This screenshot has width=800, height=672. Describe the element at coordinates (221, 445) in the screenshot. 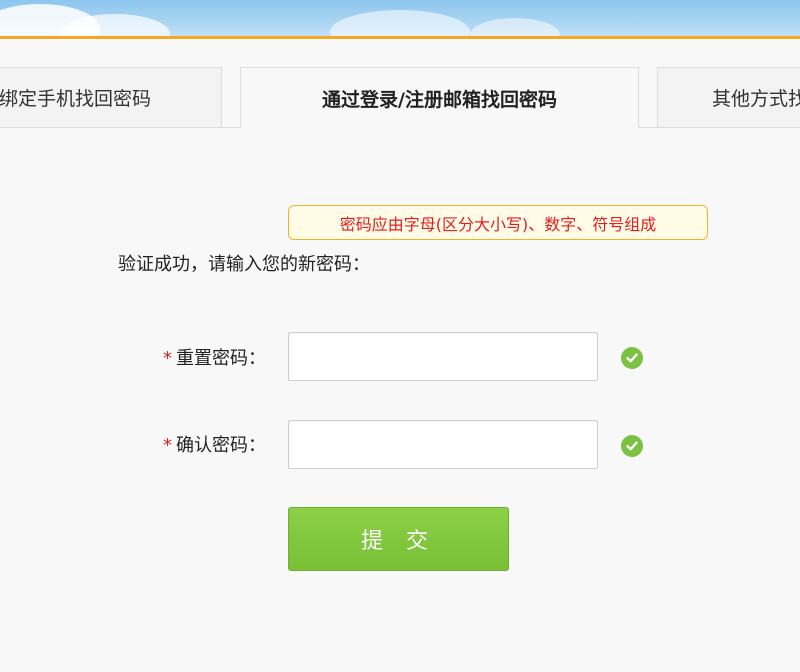

I see `confirm-password-label-text: 确认密码：` at that location.